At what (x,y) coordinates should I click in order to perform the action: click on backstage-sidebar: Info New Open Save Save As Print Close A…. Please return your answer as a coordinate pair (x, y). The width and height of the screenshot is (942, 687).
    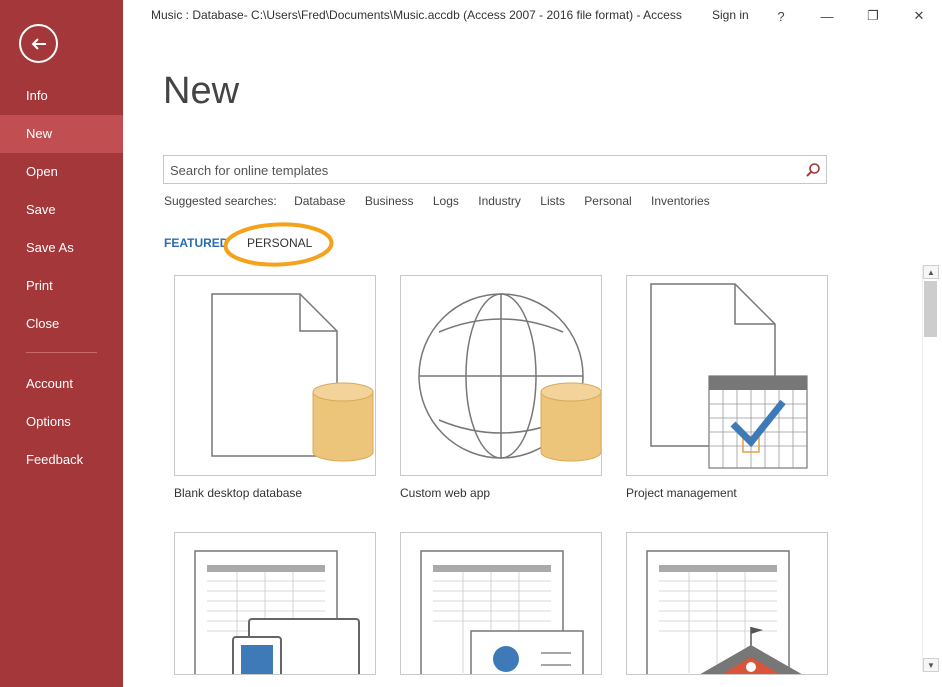
    Looking at the image, I should click on (61, 343).